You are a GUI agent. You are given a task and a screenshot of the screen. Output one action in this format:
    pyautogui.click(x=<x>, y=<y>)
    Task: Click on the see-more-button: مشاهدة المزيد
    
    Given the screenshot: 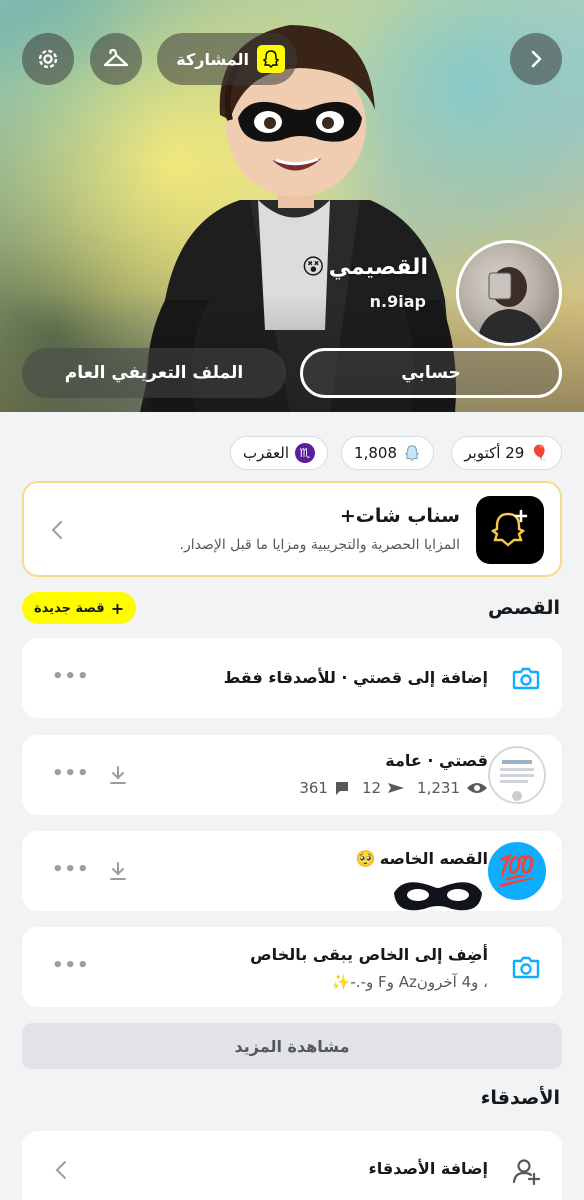 What is the action you would take?
    pyautogui.click(x=292, y=1046)
    